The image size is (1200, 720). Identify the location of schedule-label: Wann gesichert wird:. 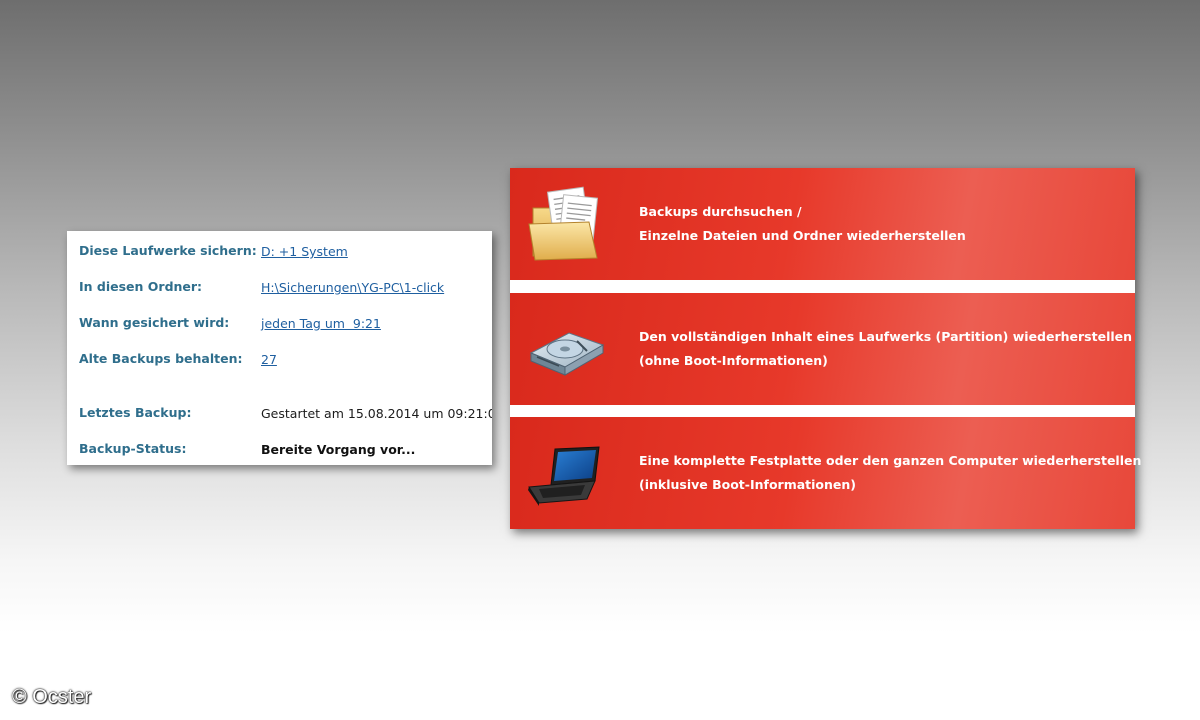
(154, 322).